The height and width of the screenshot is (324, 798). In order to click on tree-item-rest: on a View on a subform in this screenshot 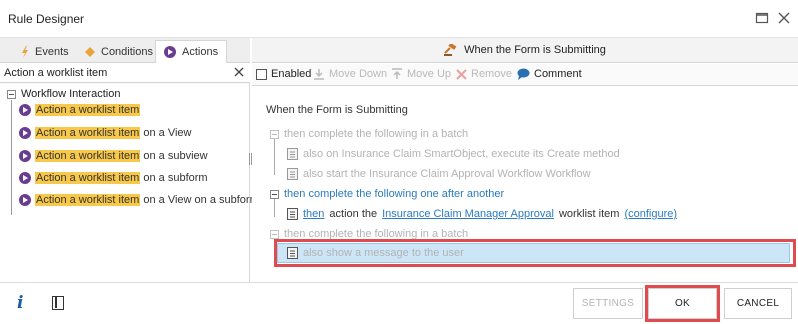, I will do `click(199, 200)`.